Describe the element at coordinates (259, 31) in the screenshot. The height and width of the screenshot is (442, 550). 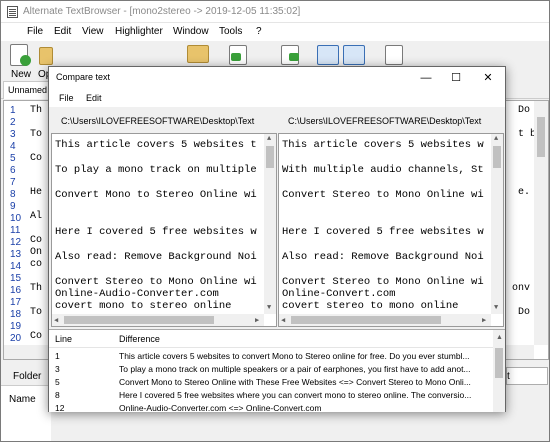
I see `menu-help: ?` at that location.